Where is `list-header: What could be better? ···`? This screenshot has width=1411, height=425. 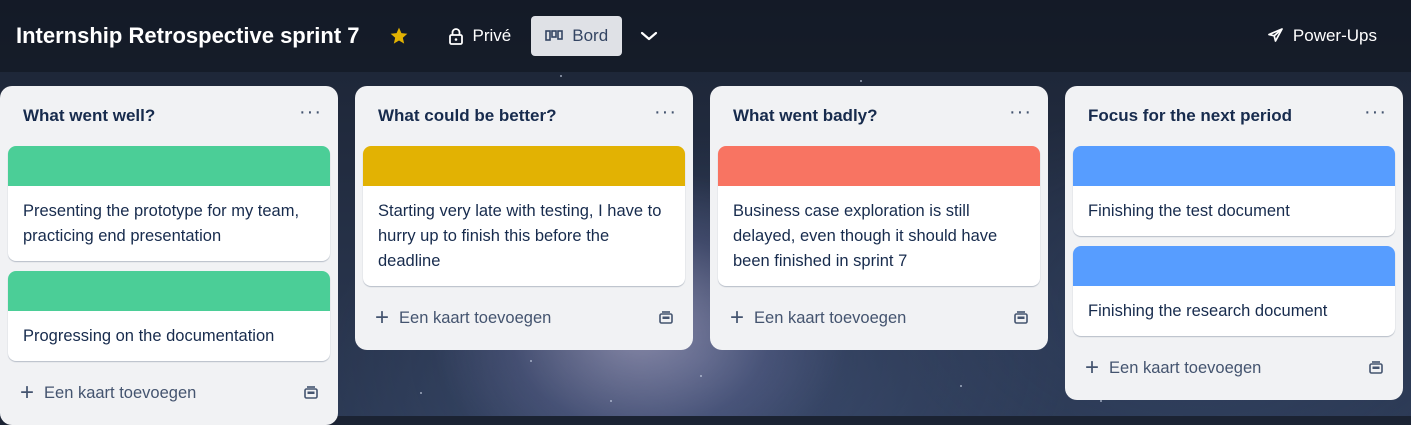
list-header: What could be better? ··· is located at coordinates (524, 116).